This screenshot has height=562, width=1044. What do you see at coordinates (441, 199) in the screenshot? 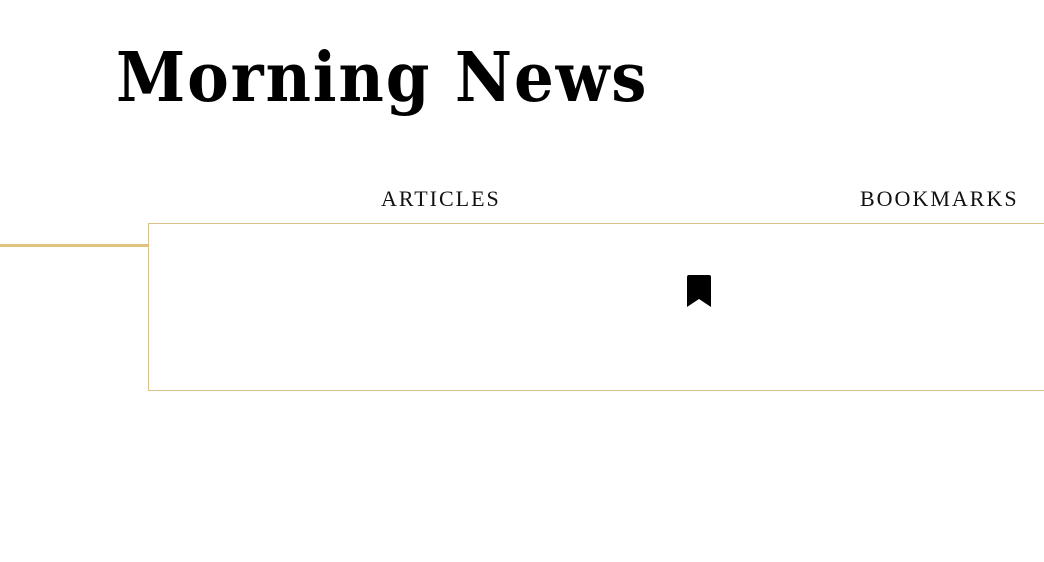
I see `tab-articles: ARTICLES` at bounding box center [441, 199].